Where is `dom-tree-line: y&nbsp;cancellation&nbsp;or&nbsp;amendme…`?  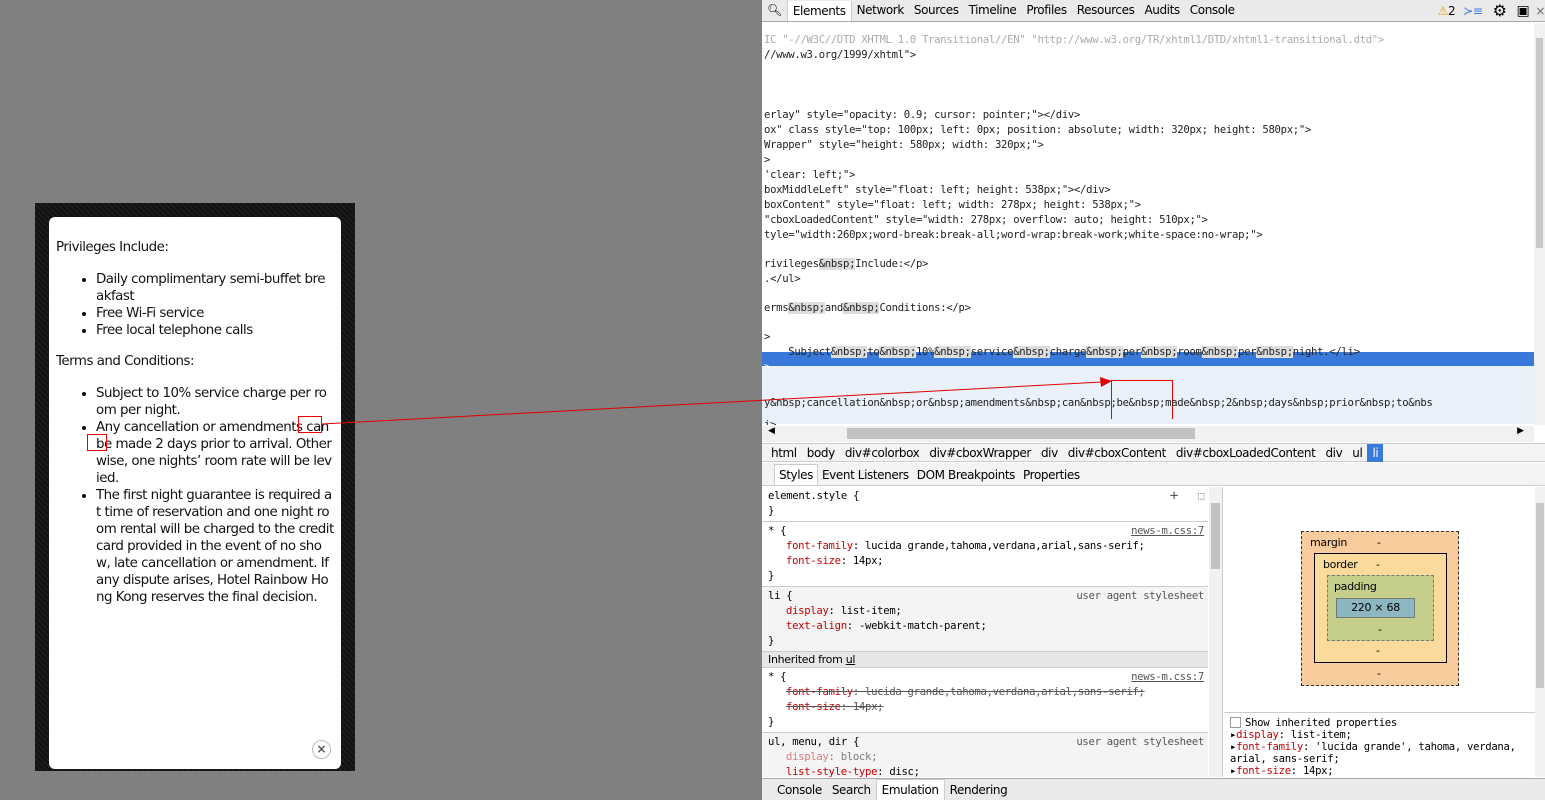 dom-tree-line: y&nbsp;cancellation&nbsp;or&nbsp;amendme… is located at coordinates (1149, 403).